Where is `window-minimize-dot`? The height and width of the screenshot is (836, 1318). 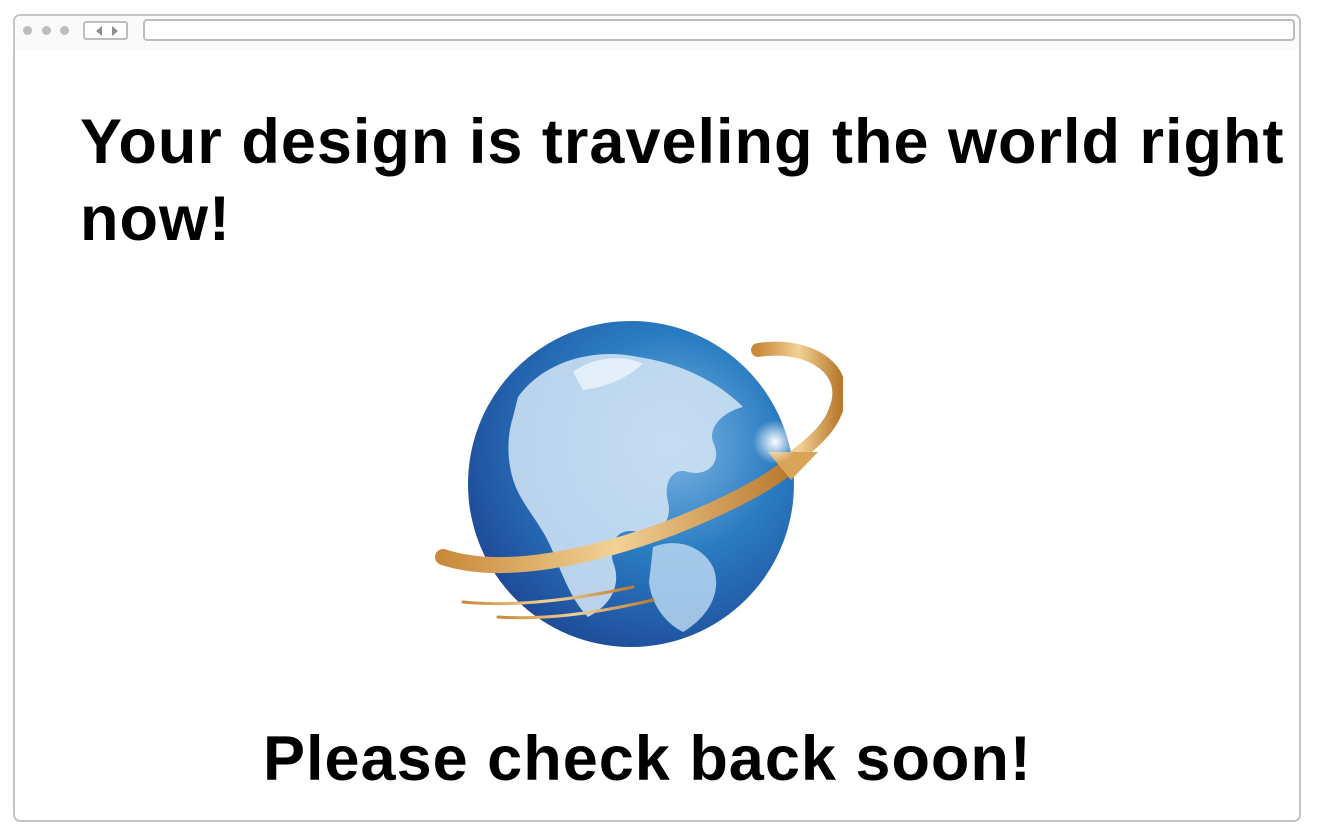 window-minimize-dot is located at coordinates (46, 30).